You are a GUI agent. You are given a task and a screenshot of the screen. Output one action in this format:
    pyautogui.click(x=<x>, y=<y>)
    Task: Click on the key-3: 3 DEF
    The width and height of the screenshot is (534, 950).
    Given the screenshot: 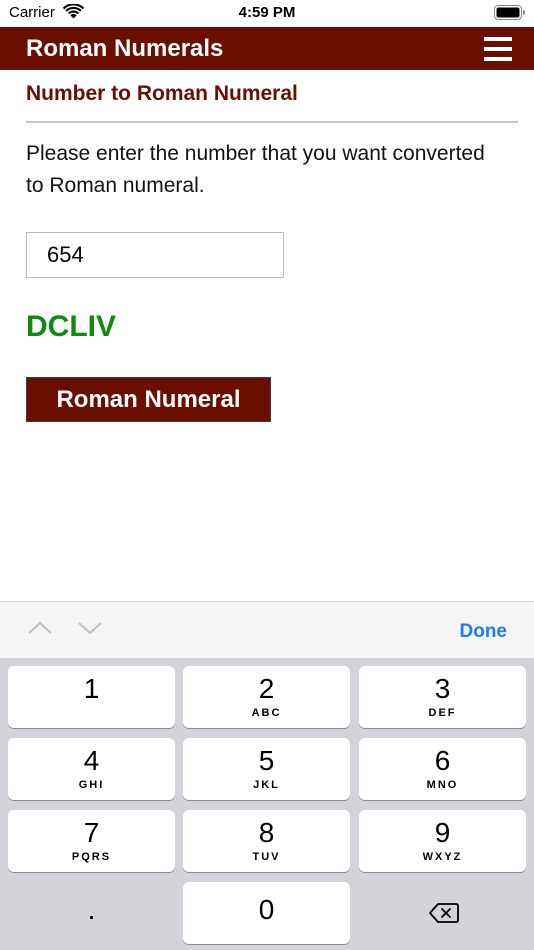 What is the action you would take?
    pyautogui.click(x=442, y=697)
    